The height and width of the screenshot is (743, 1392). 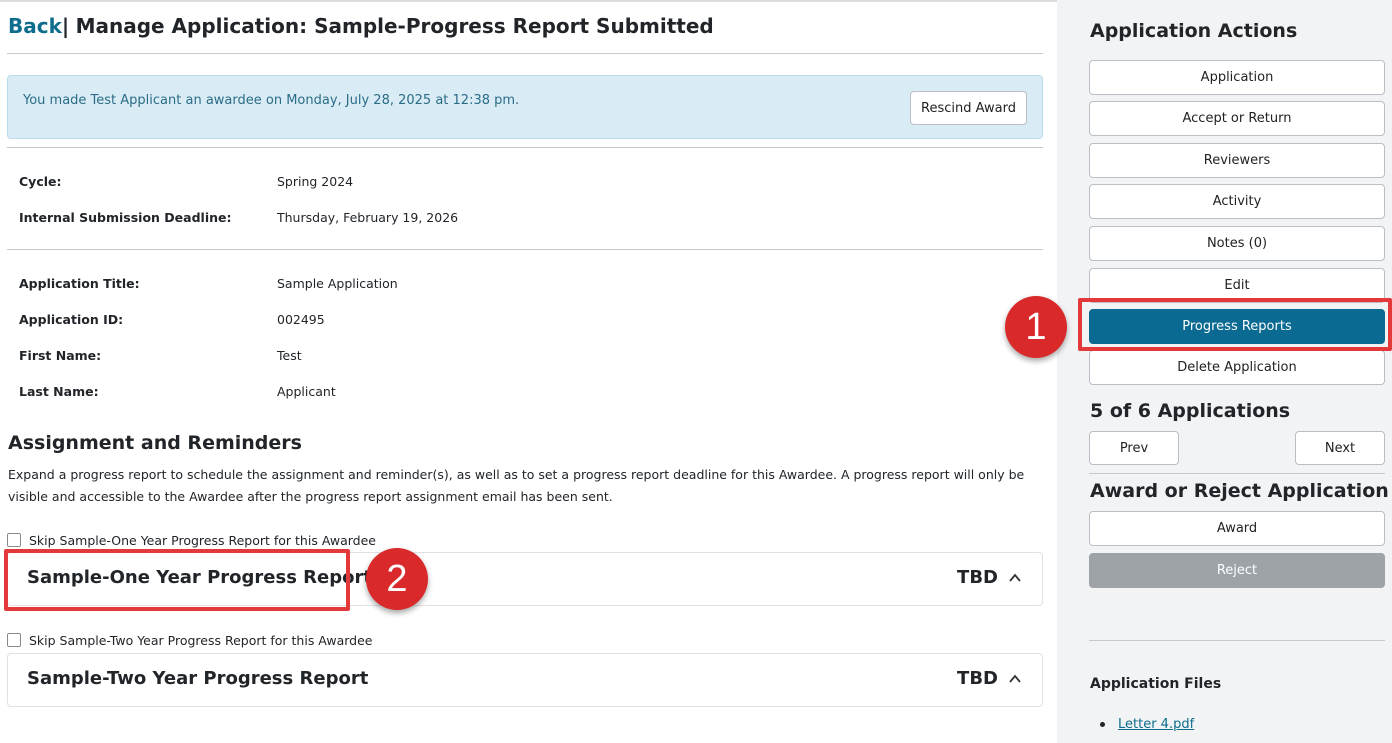 What do you see at coordinates (1237, 367) in the screenshot?
I see `delete-application-button: Delete Application` at bounding box center [1237, 367].